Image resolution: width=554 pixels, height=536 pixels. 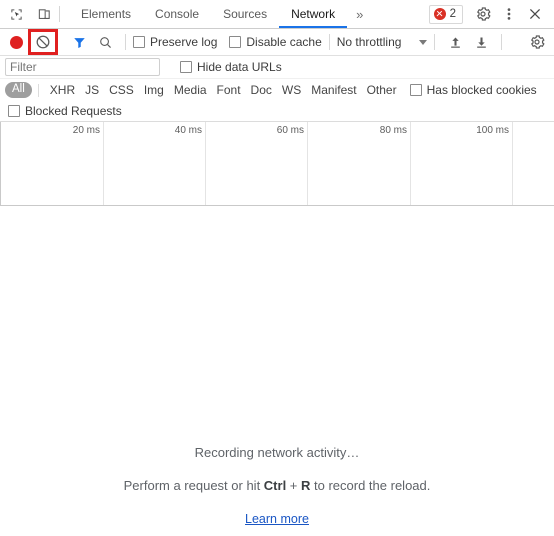 What do you see at coordinates (16, 14) in the screenshot?
I see `inspect-cursor-icon` at bounding box center [16, 14].